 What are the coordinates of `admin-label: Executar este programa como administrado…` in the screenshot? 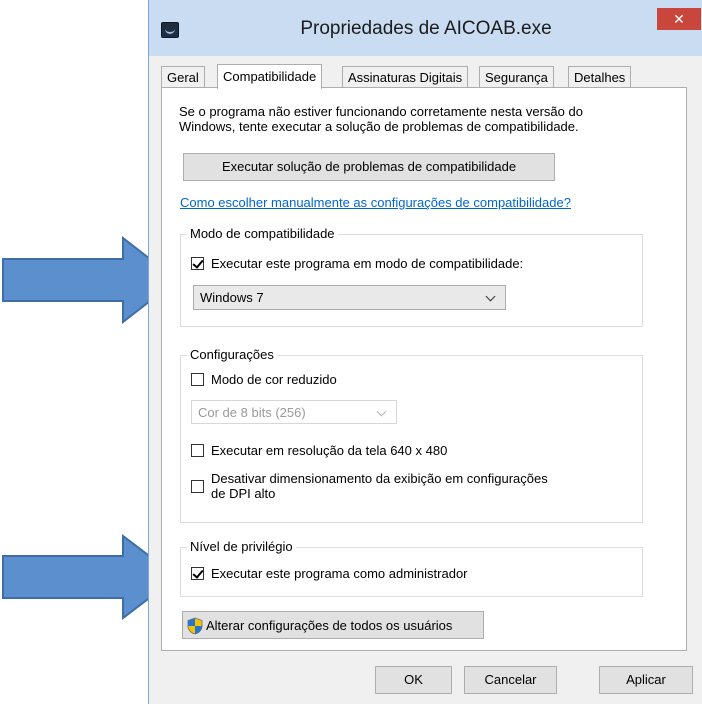 It's located at (339, 573).